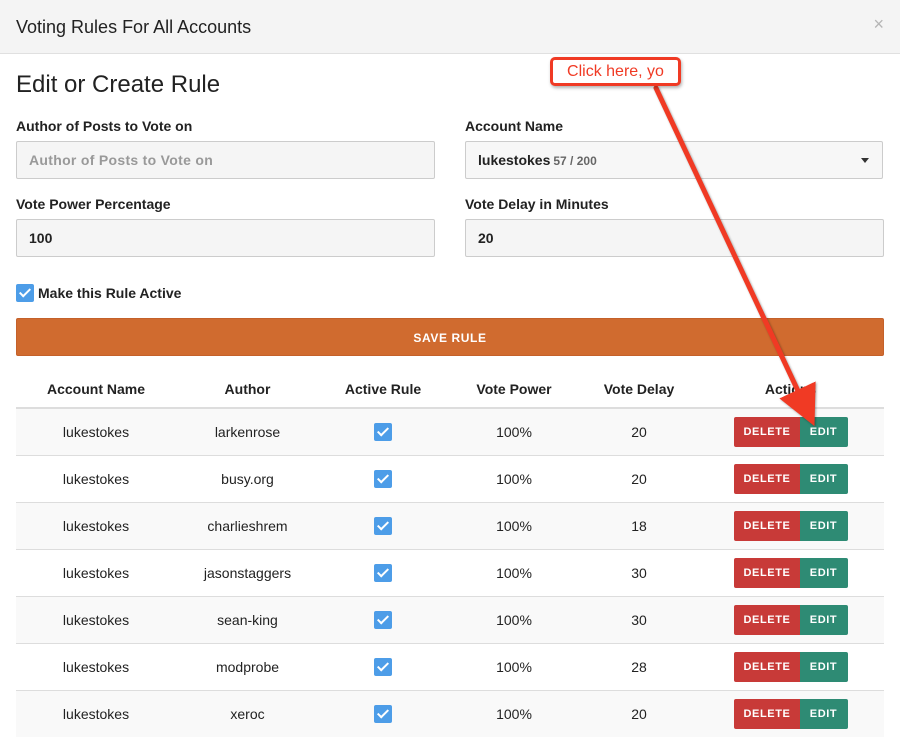 This screenshot has height=747, width=900. I want to click on table-row: lukestokes modprobe 100% 28 DELETE EDIT, so click(450, 666).